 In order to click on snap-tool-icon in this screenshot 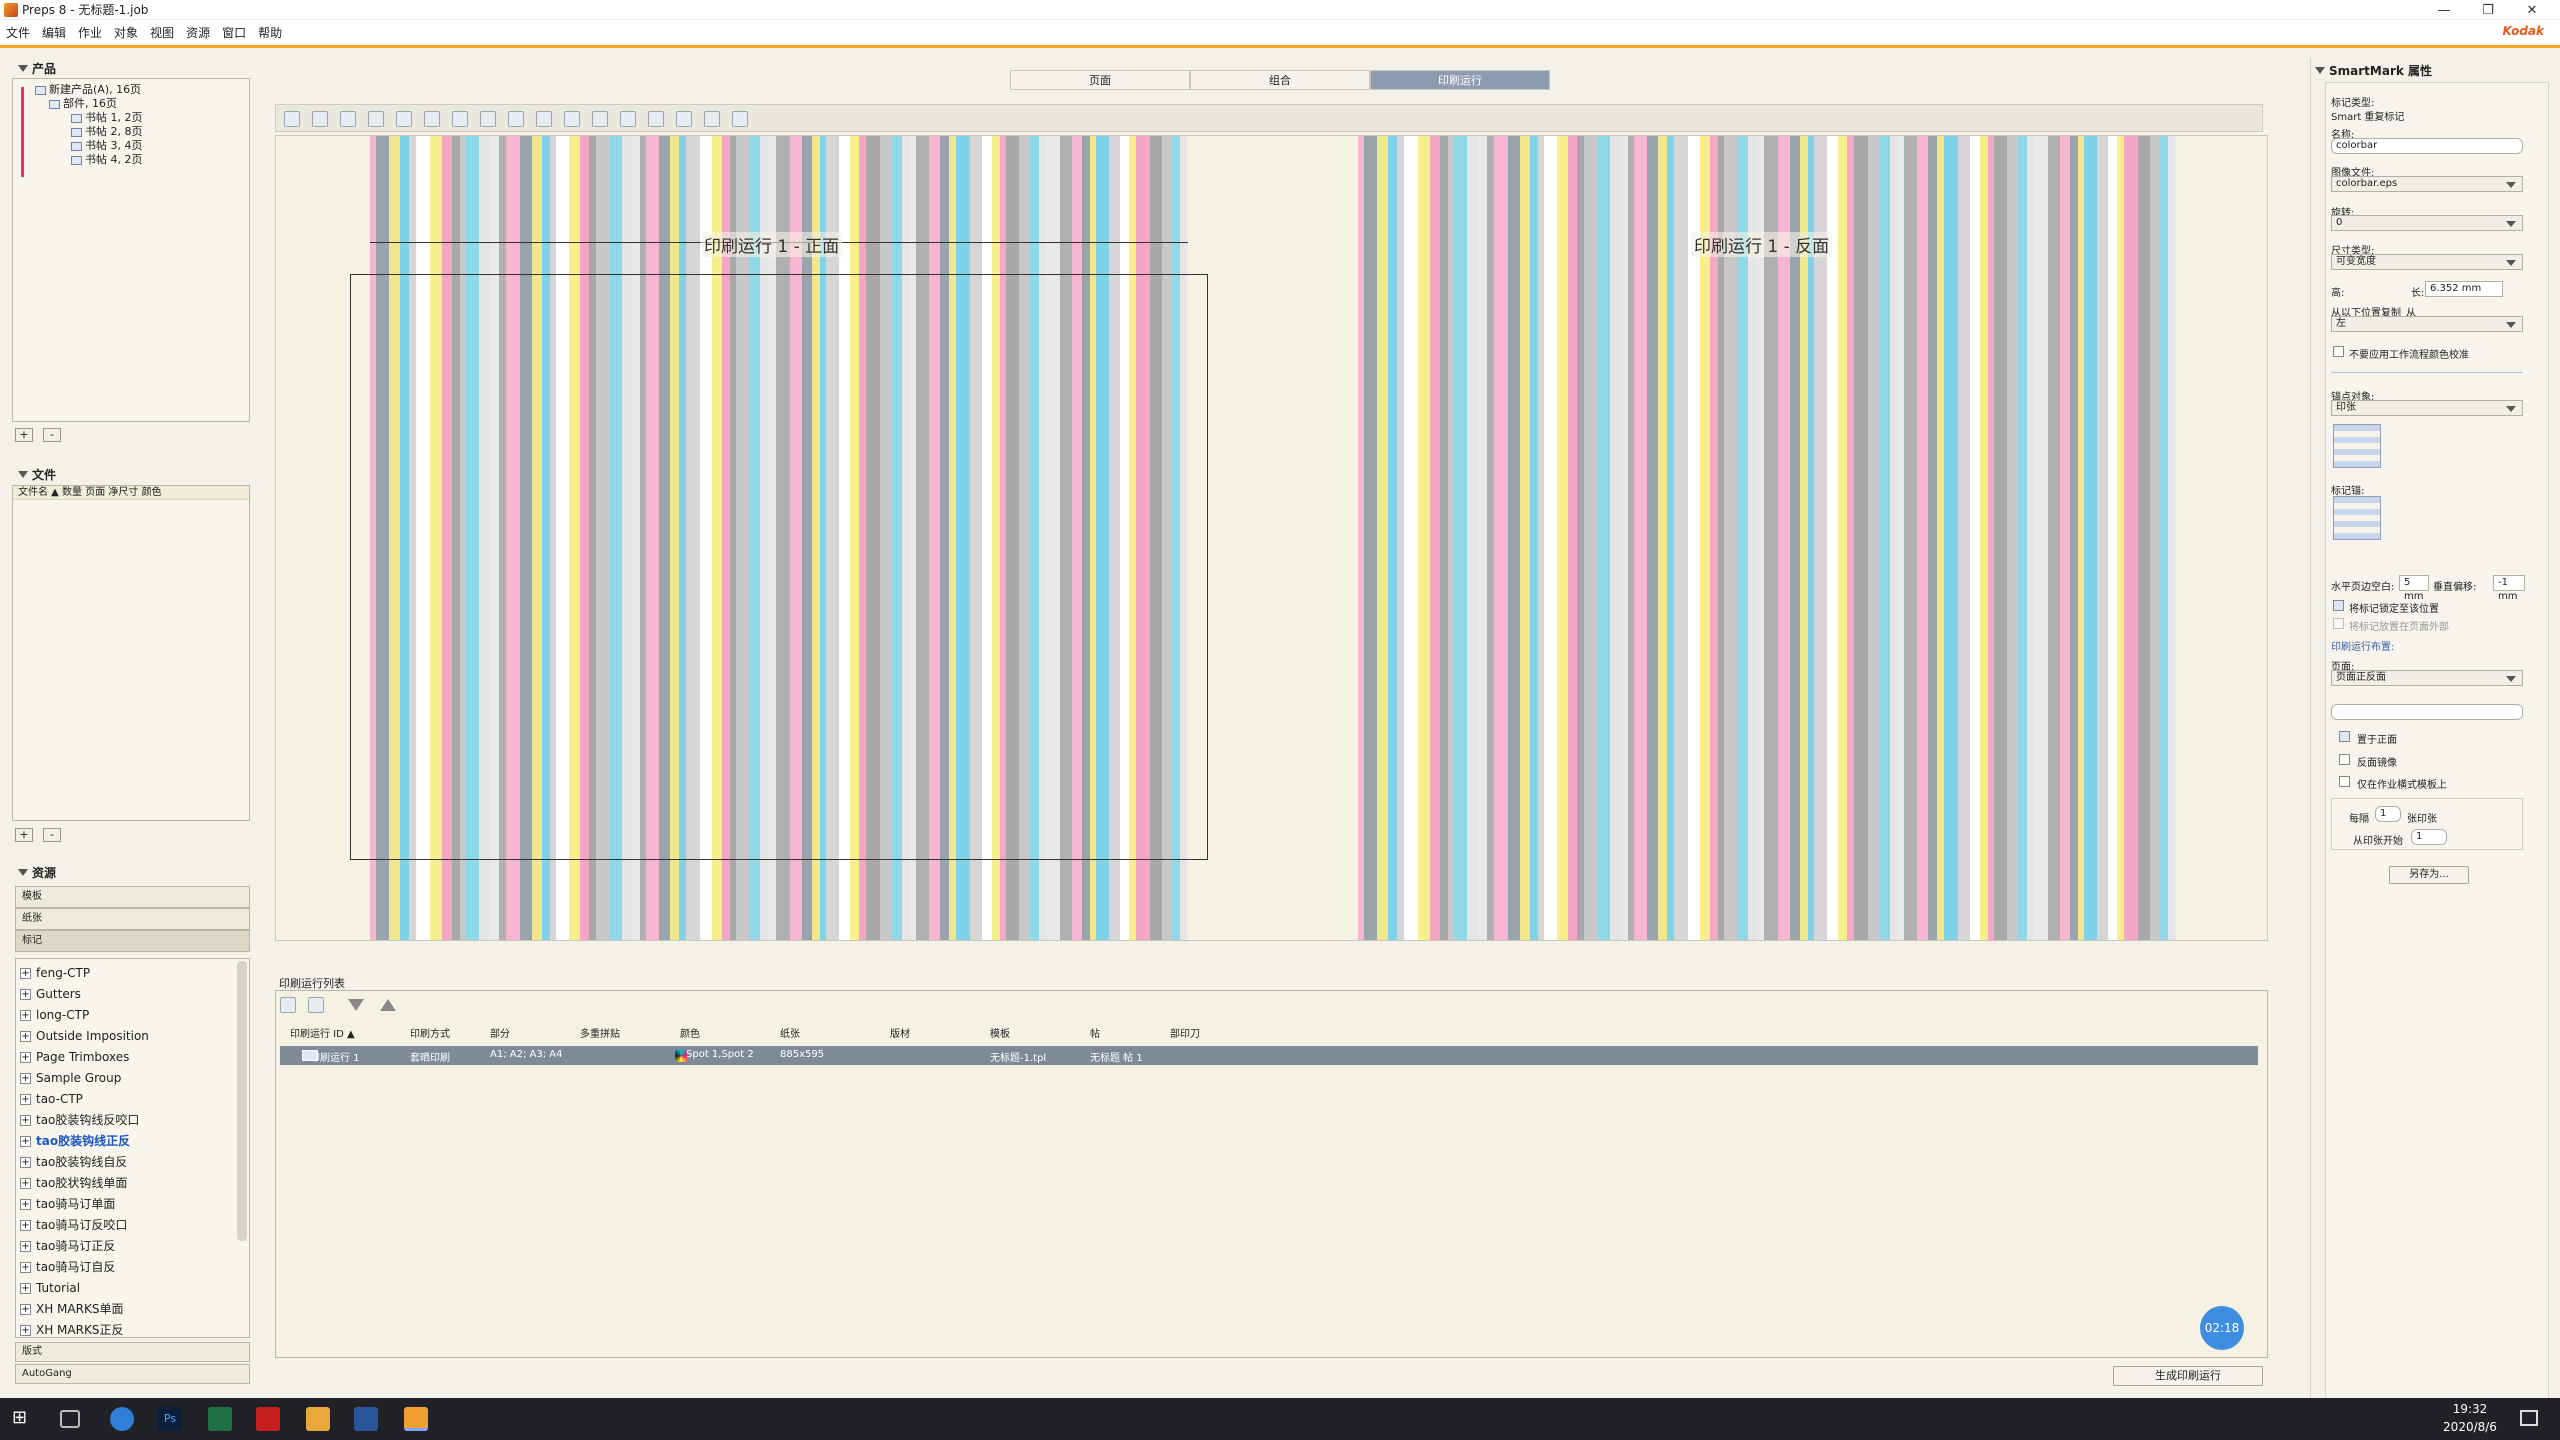, I will do `click(516, 119)`.